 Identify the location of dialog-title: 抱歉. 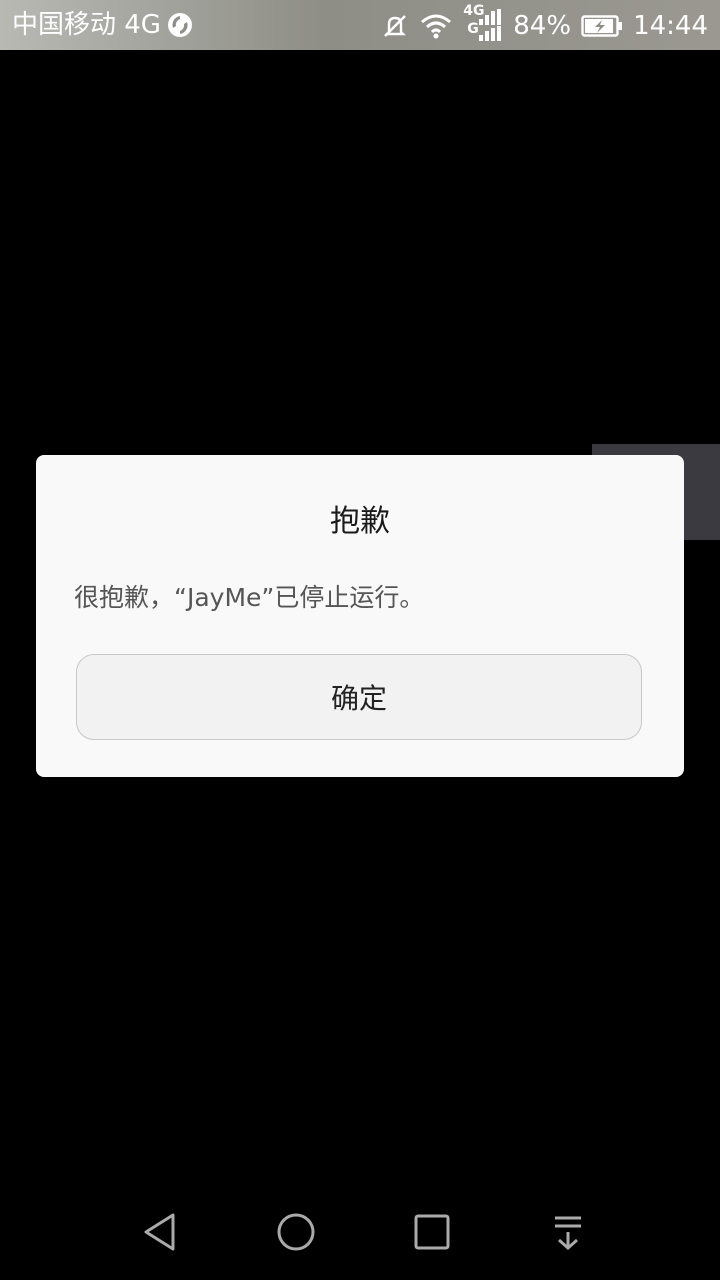
(360, 521).